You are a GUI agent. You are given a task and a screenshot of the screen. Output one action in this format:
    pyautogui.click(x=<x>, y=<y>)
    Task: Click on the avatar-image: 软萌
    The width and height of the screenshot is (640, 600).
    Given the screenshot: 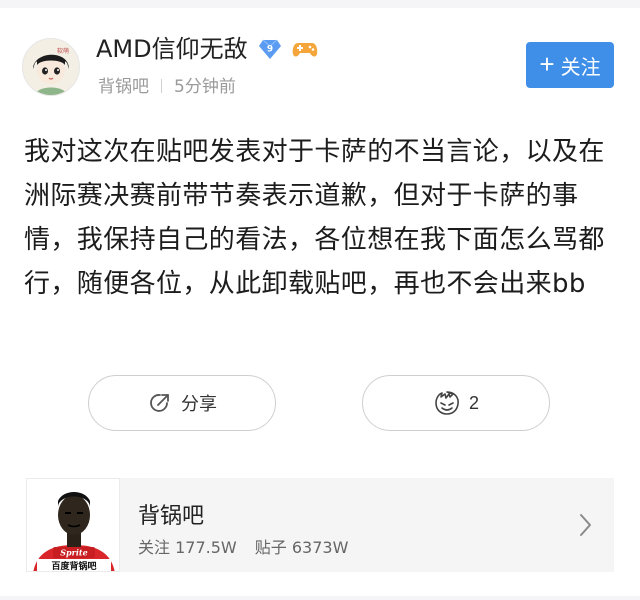 What is the action you would take?
    pyautogui.click(x=51, y=67)
    